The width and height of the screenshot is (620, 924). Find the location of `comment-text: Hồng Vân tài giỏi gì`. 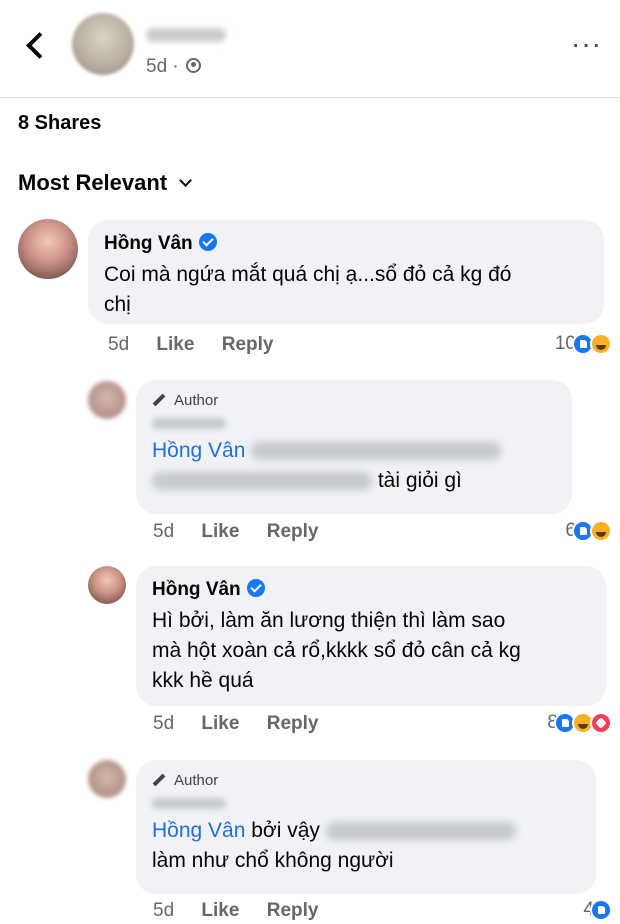

comment-text: Hồng Vân tài giỏi gì is located at coordinates (354, 466).